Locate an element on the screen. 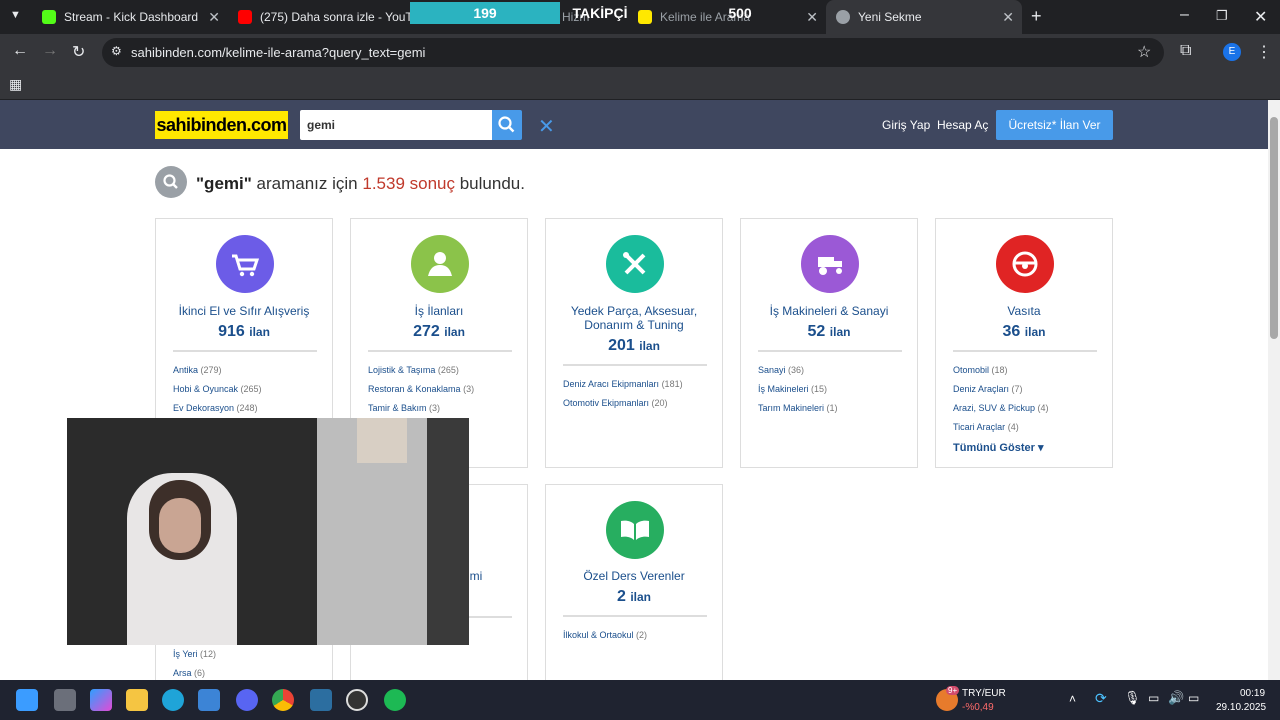  webcam-poster is located at coordinates (382, 440).